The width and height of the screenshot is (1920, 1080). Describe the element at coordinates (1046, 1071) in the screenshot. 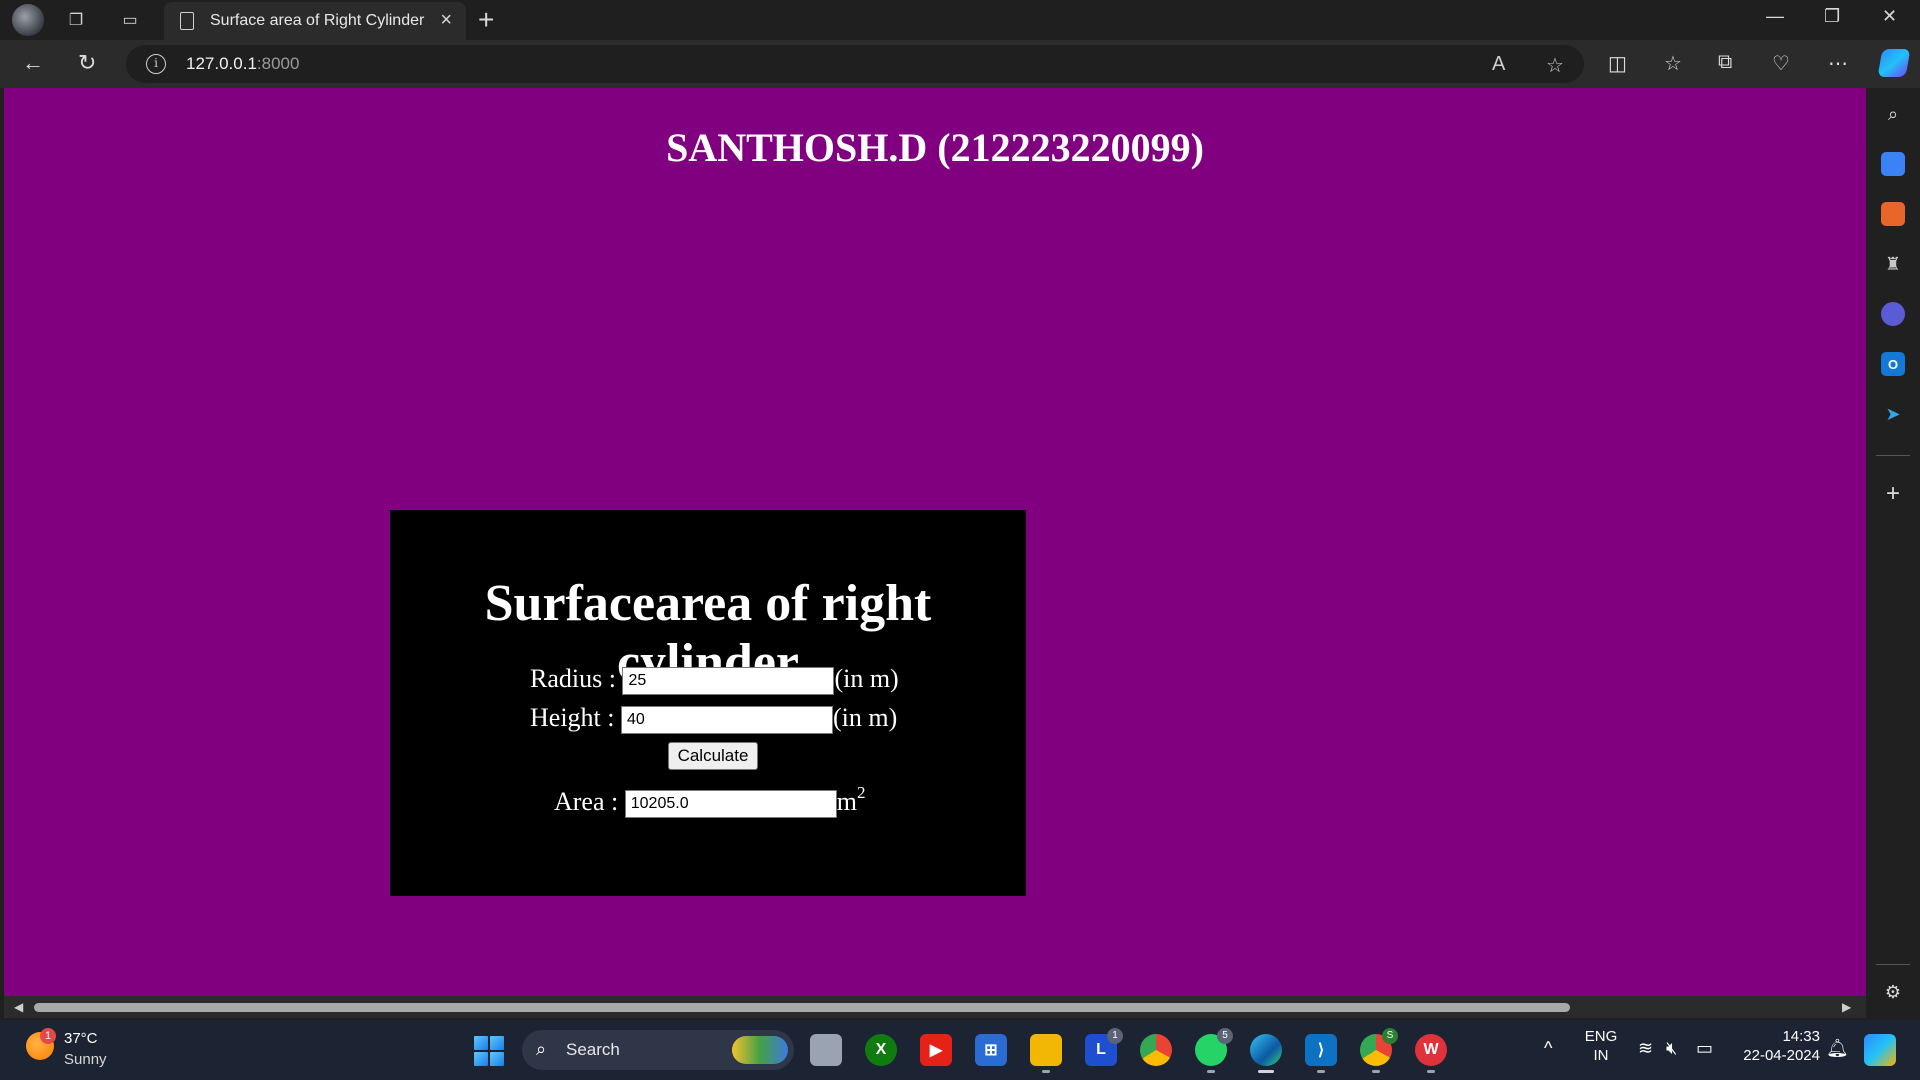

I see `file-explorer-running-indicator` at that location.